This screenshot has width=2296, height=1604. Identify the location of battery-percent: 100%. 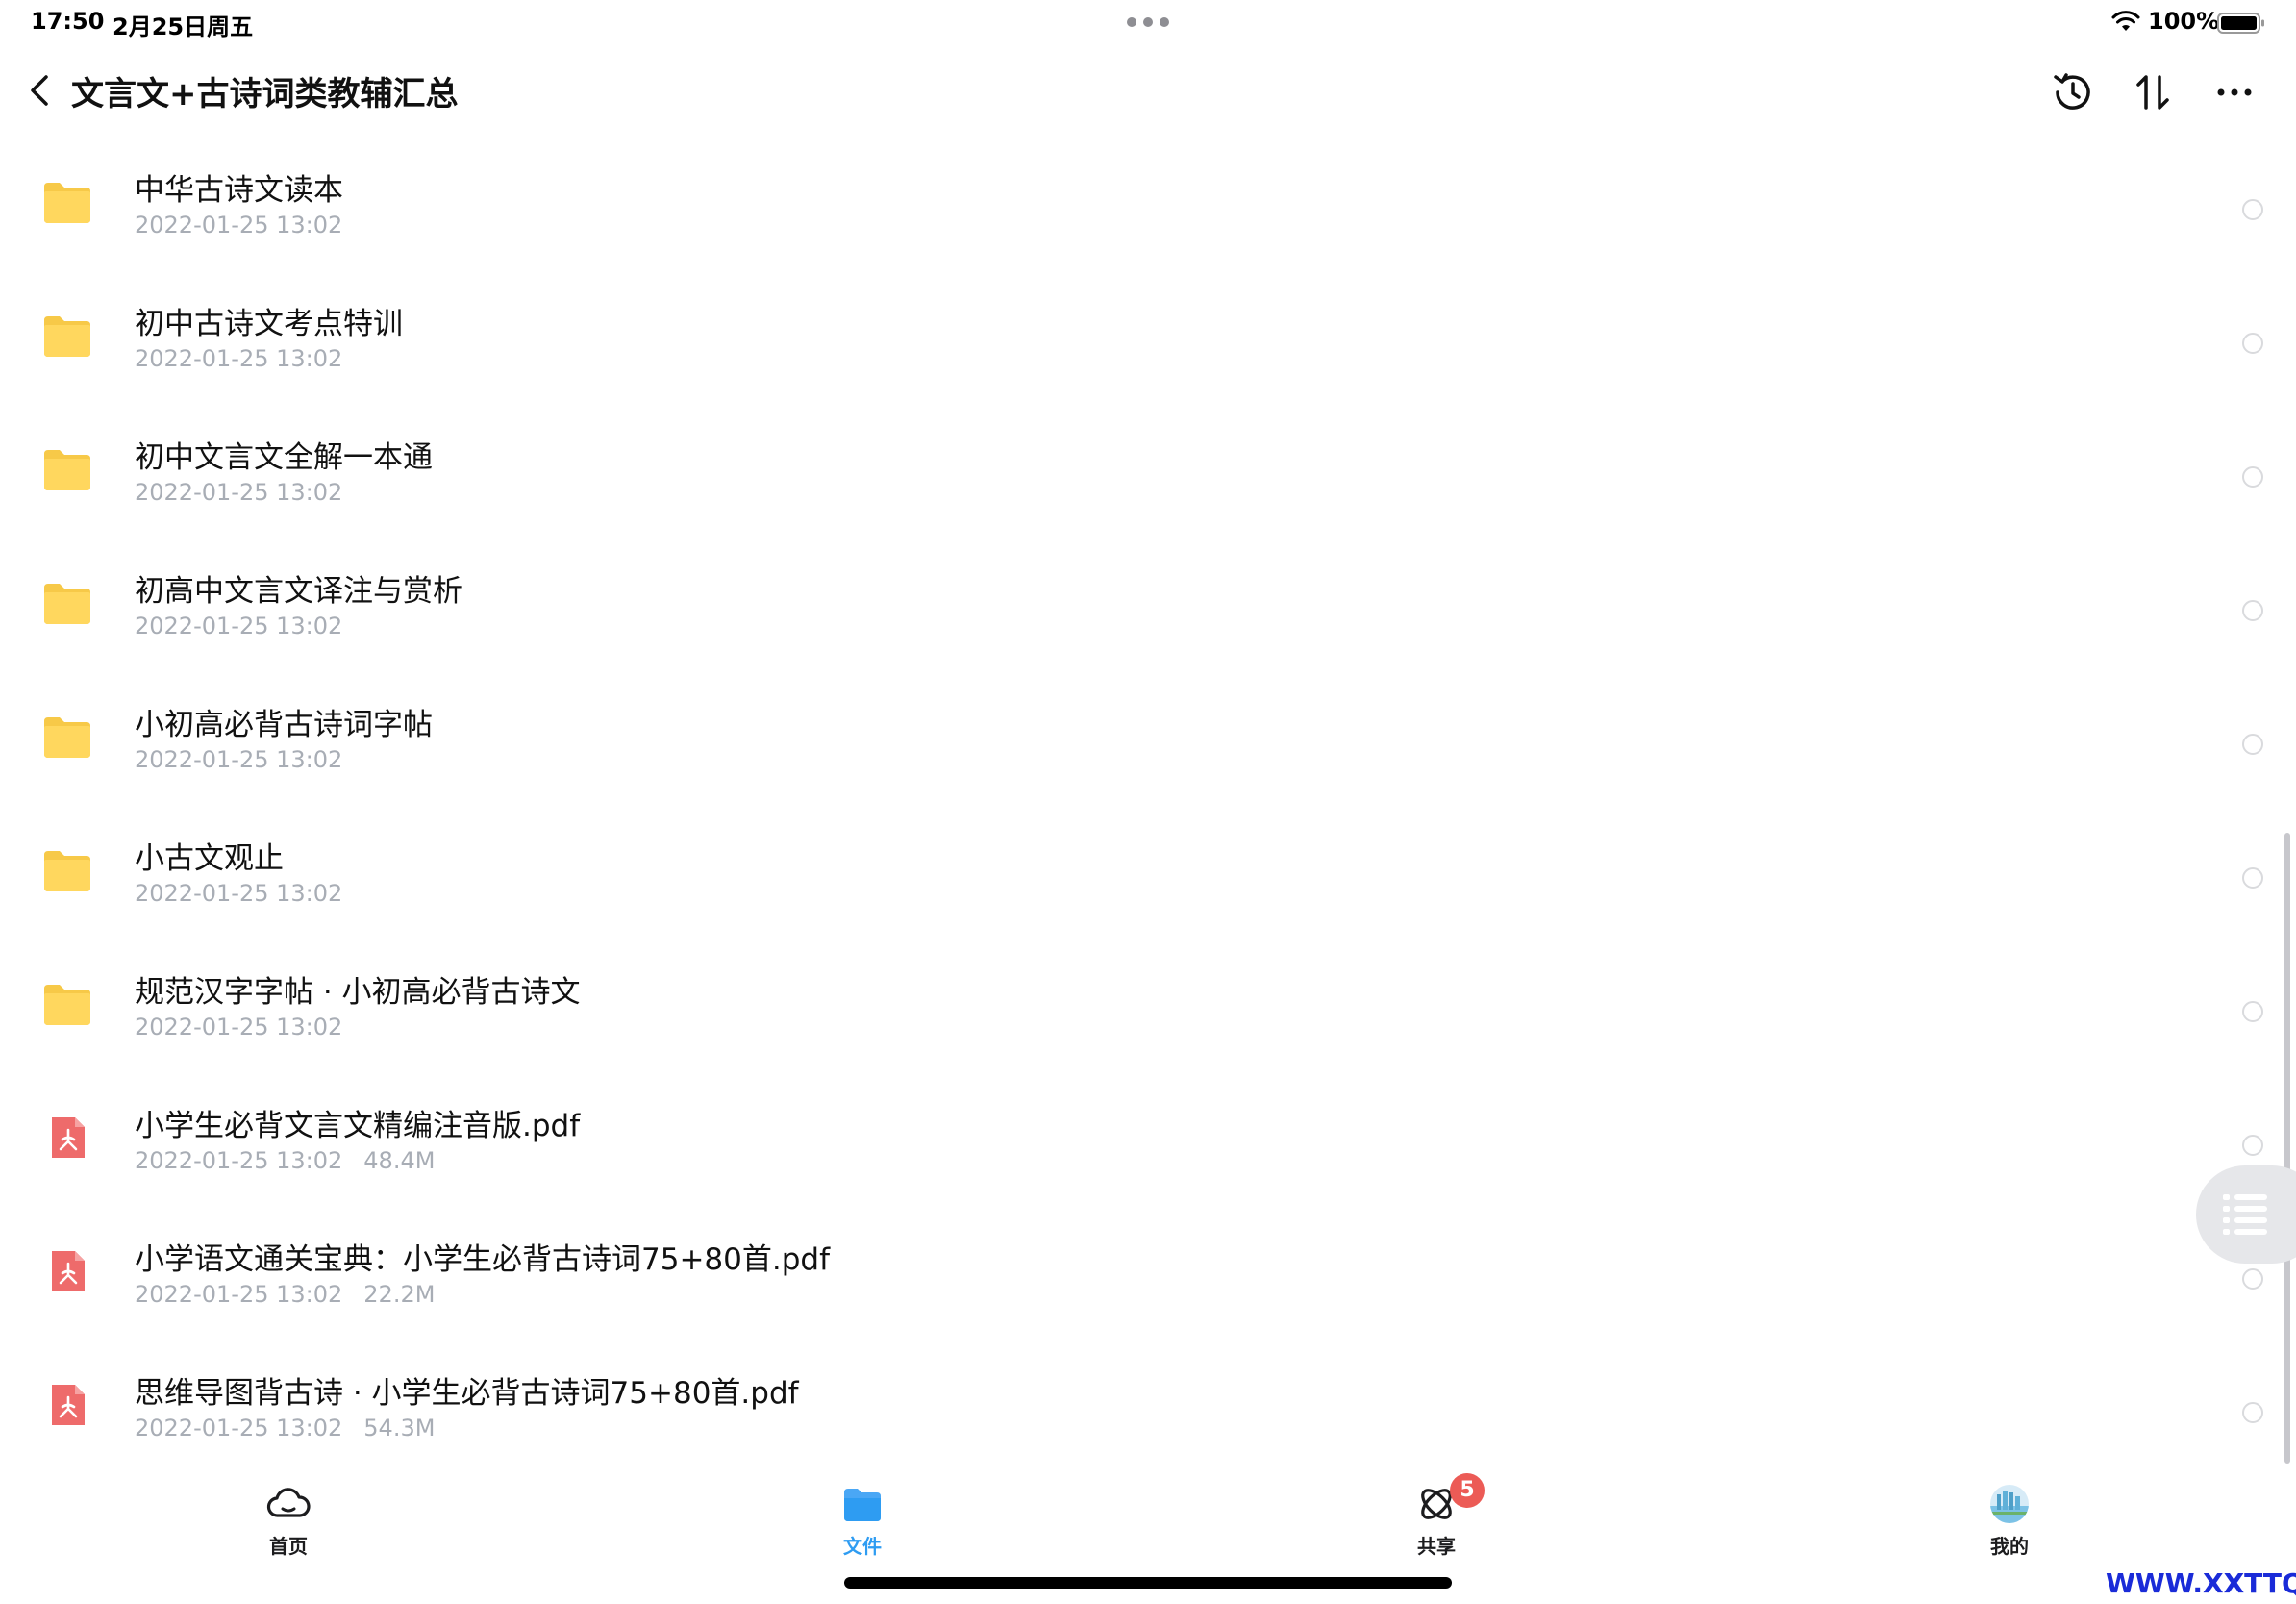
(2184, 21).